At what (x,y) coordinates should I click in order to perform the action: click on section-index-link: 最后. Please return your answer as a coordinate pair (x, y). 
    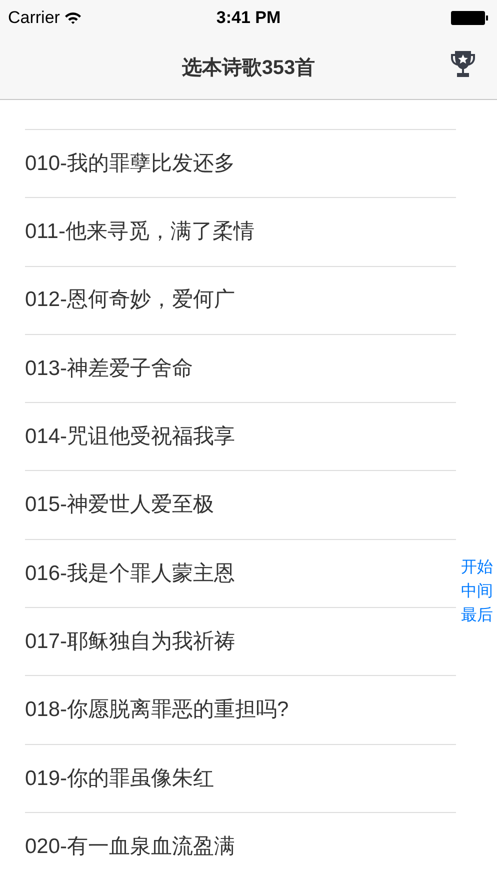
    Looking at the image, I should click on (477, 616).